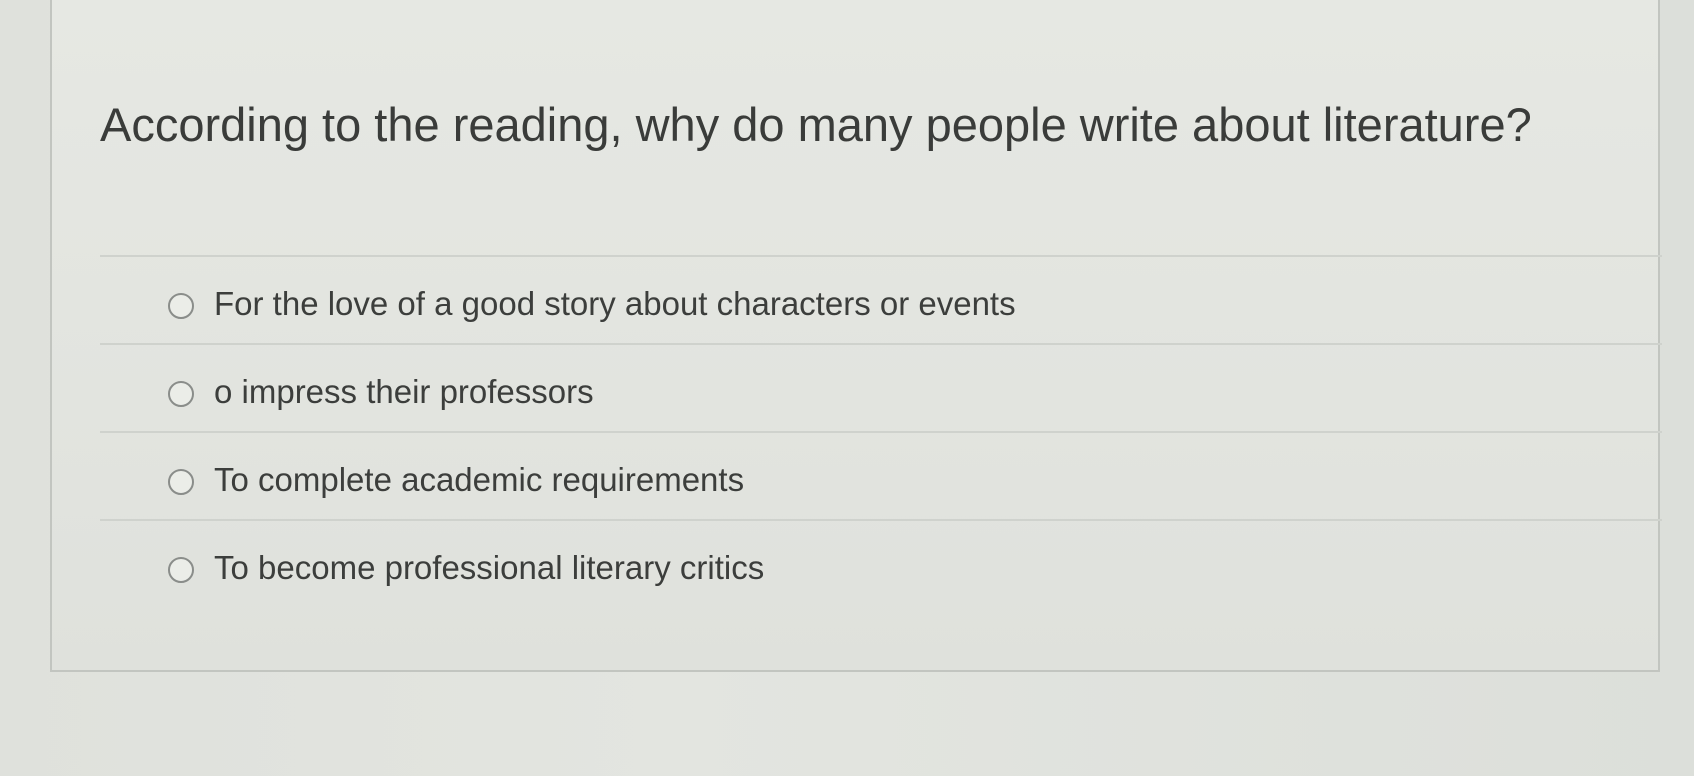 The width and height of the screenshot is (1694, 776). Describe the element at coordinates (881, 387) in the screenshot. I see `answer-option-2: o impress their professors` at that location.